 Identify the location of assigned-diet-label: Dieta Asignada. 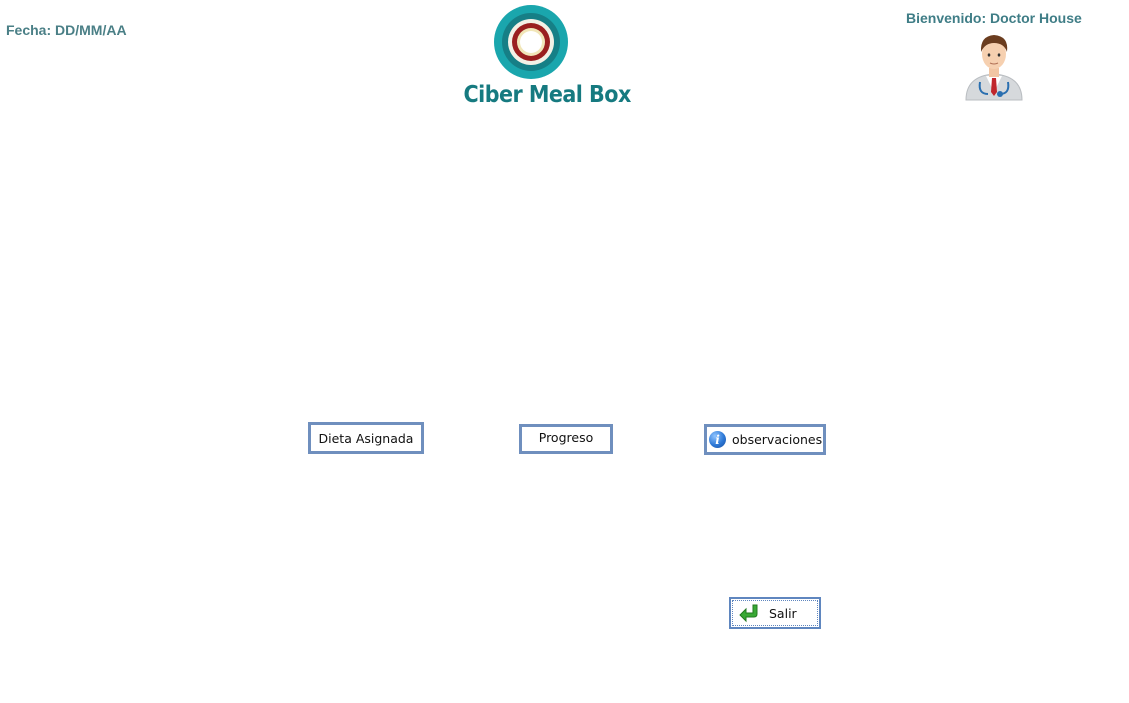
(366, 438).